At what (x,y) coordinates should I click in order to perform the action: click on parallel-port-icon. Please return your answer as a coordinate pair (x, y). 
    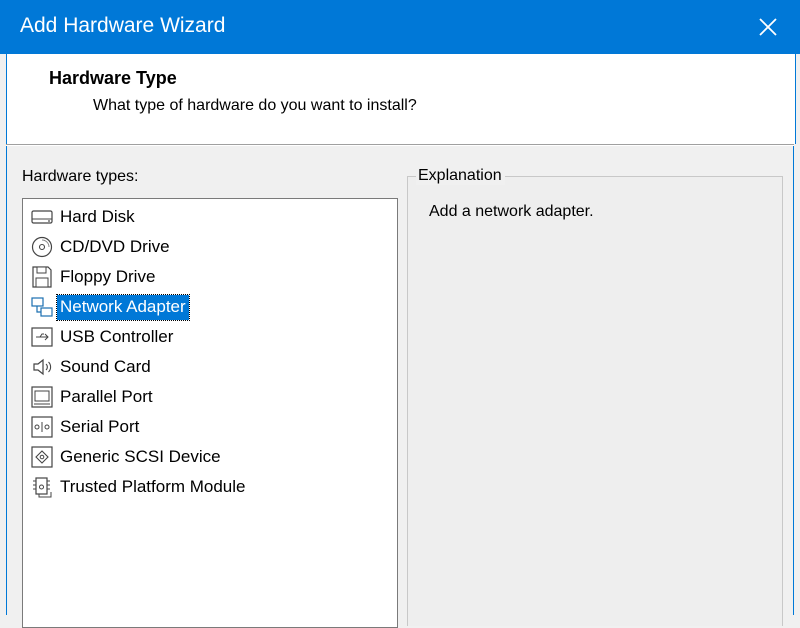
    Looking at the image, I should click on (42, 397).